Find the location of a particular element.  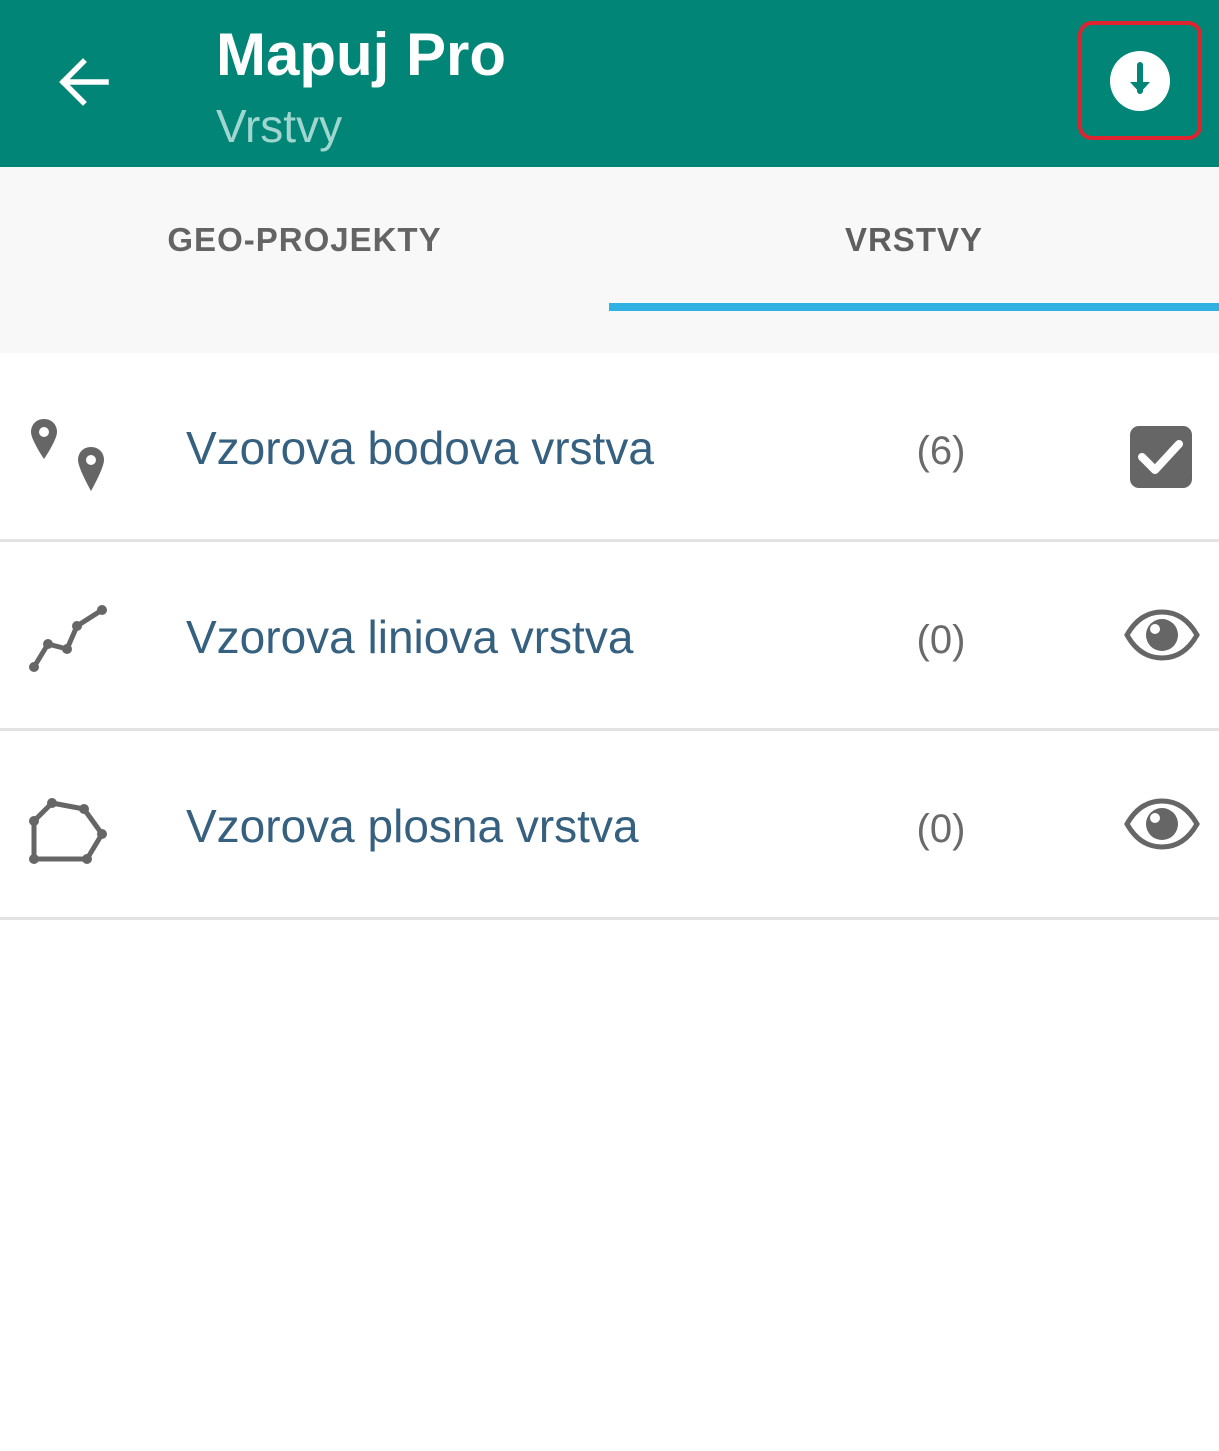

app-bar: Mapuj Pro Vrstvy is located at coordinates (609, 83).